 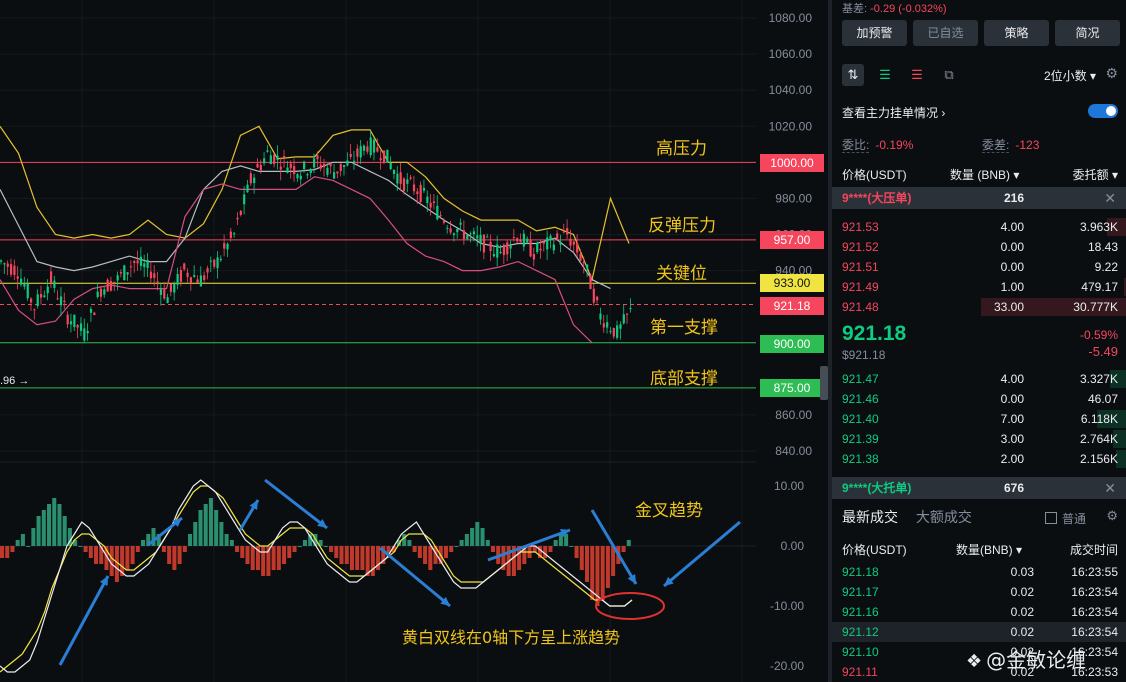 I want to click on main-orders-row: 查看主力挂单情况 ›, so click(x=980, y=112).